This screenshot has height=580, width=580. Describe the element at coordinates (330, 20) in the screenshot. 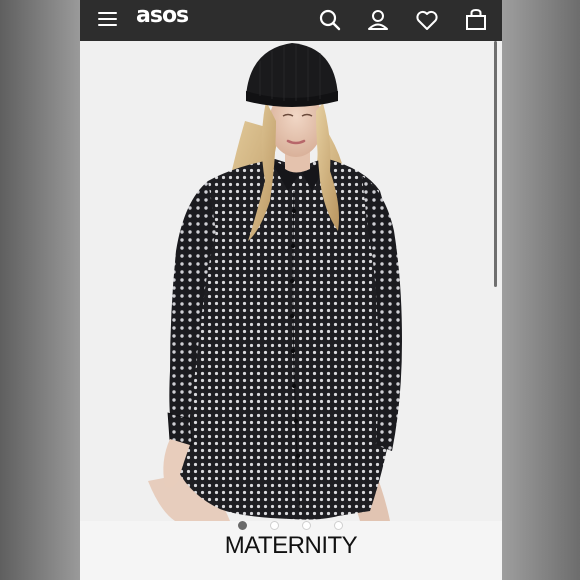

I see `search-icon` at that location.